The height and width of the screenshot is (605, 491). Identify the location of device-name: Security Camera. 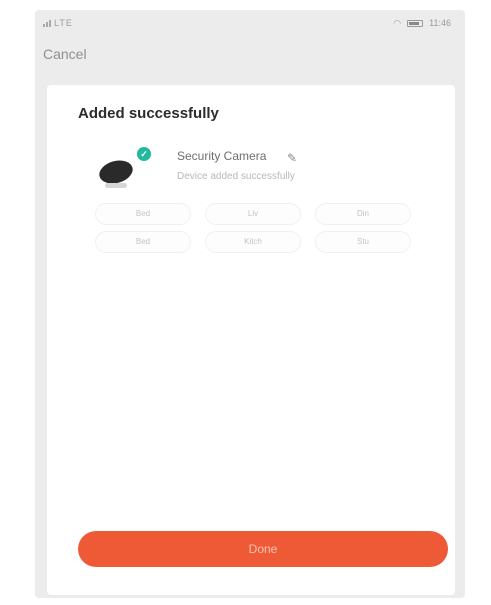
(222, 156).